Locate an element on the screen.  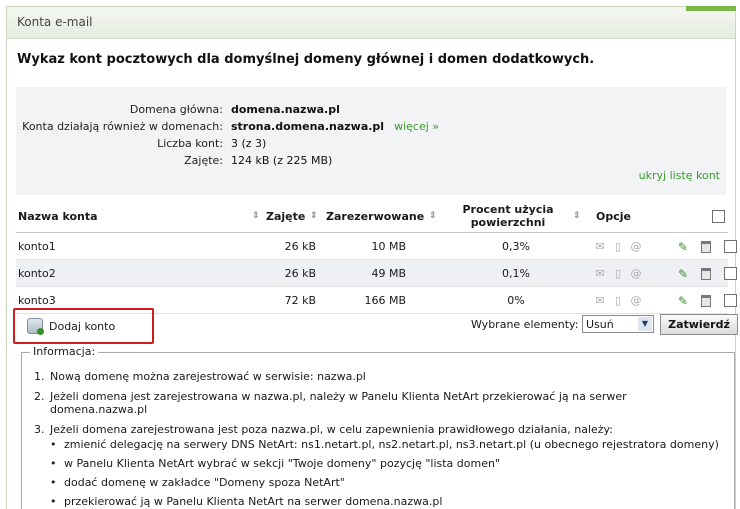
add-account-label: Dodaj konto is located at coordinates (82, 326).